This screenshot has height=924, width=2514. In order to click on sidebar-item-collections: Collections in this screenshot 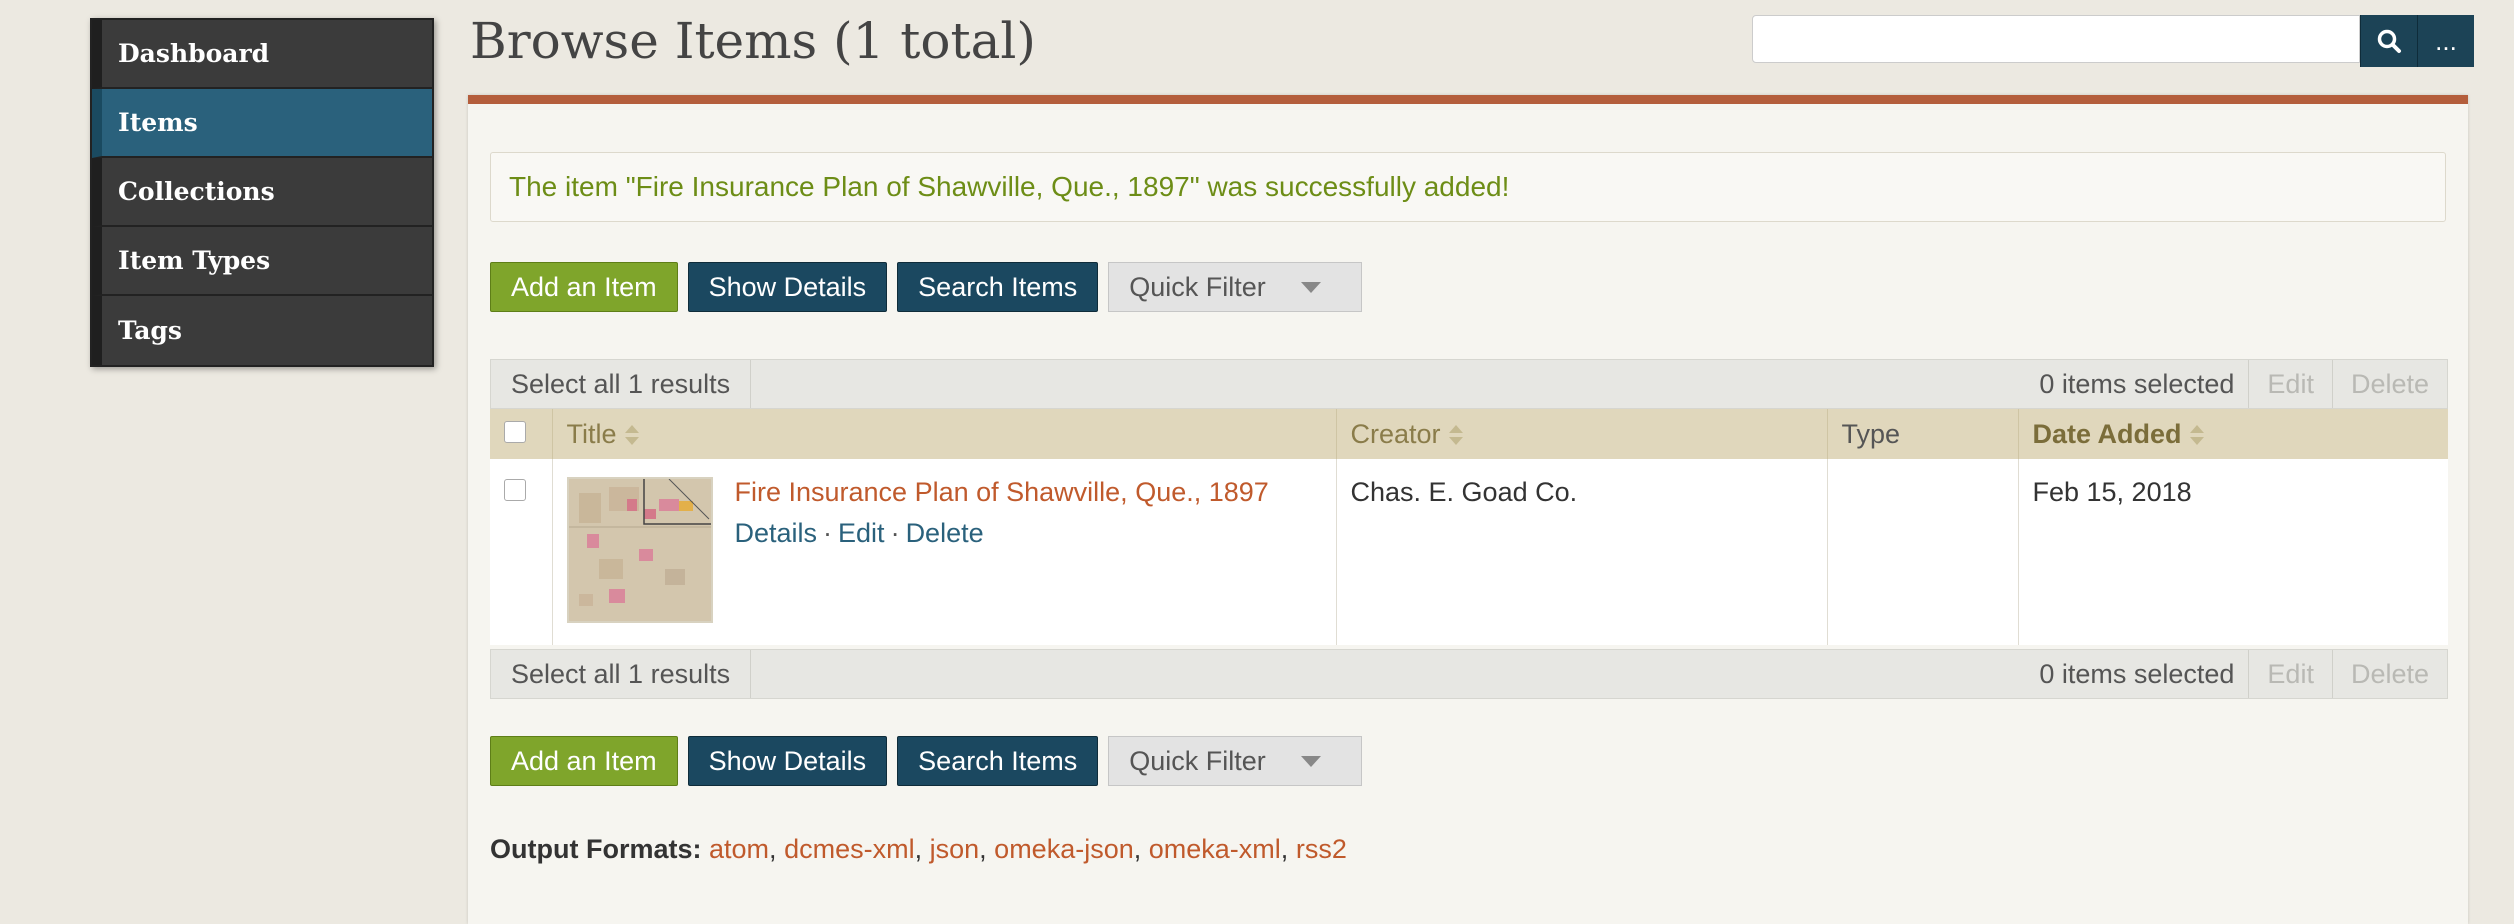, I will do `click(262, 192)`.